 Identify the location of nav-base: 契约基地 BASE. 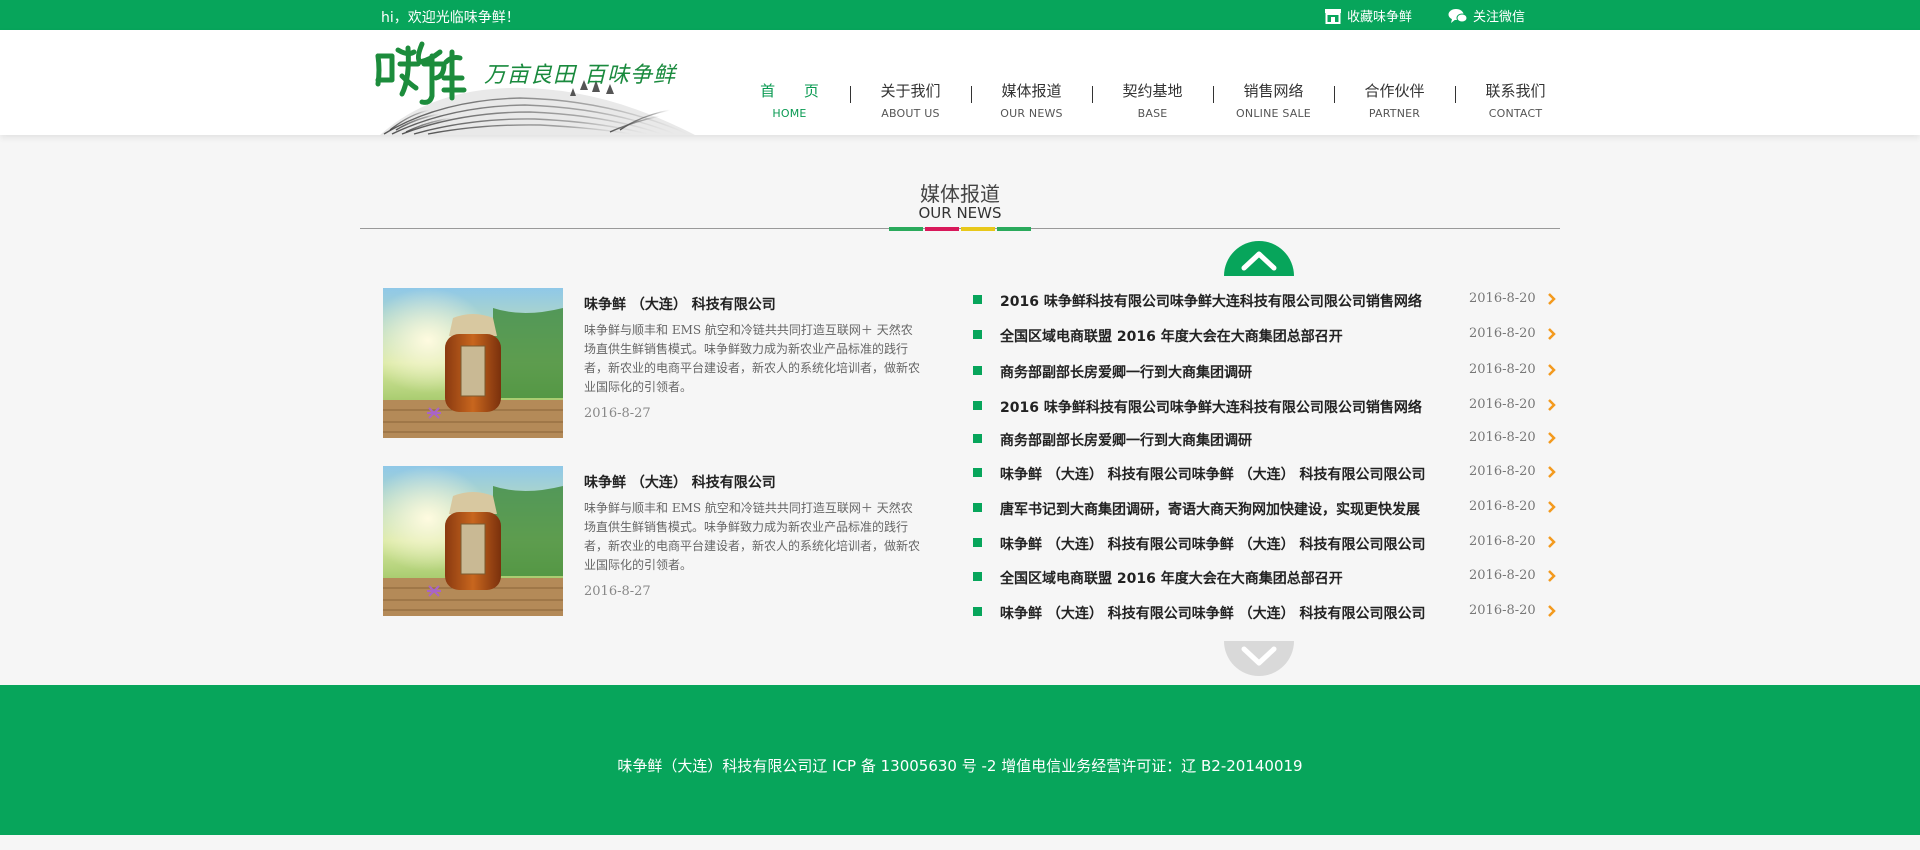
(1152, 101).